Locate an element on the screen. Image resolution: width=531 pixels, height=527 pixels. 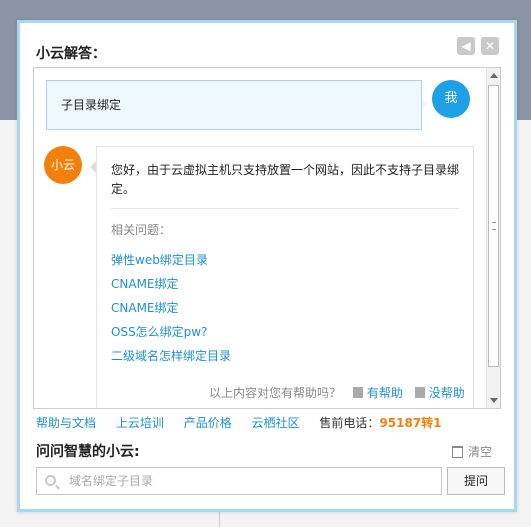
feedback-prompt: 以上内容对您有帮助吗？ is located at coordinates (275, 393).